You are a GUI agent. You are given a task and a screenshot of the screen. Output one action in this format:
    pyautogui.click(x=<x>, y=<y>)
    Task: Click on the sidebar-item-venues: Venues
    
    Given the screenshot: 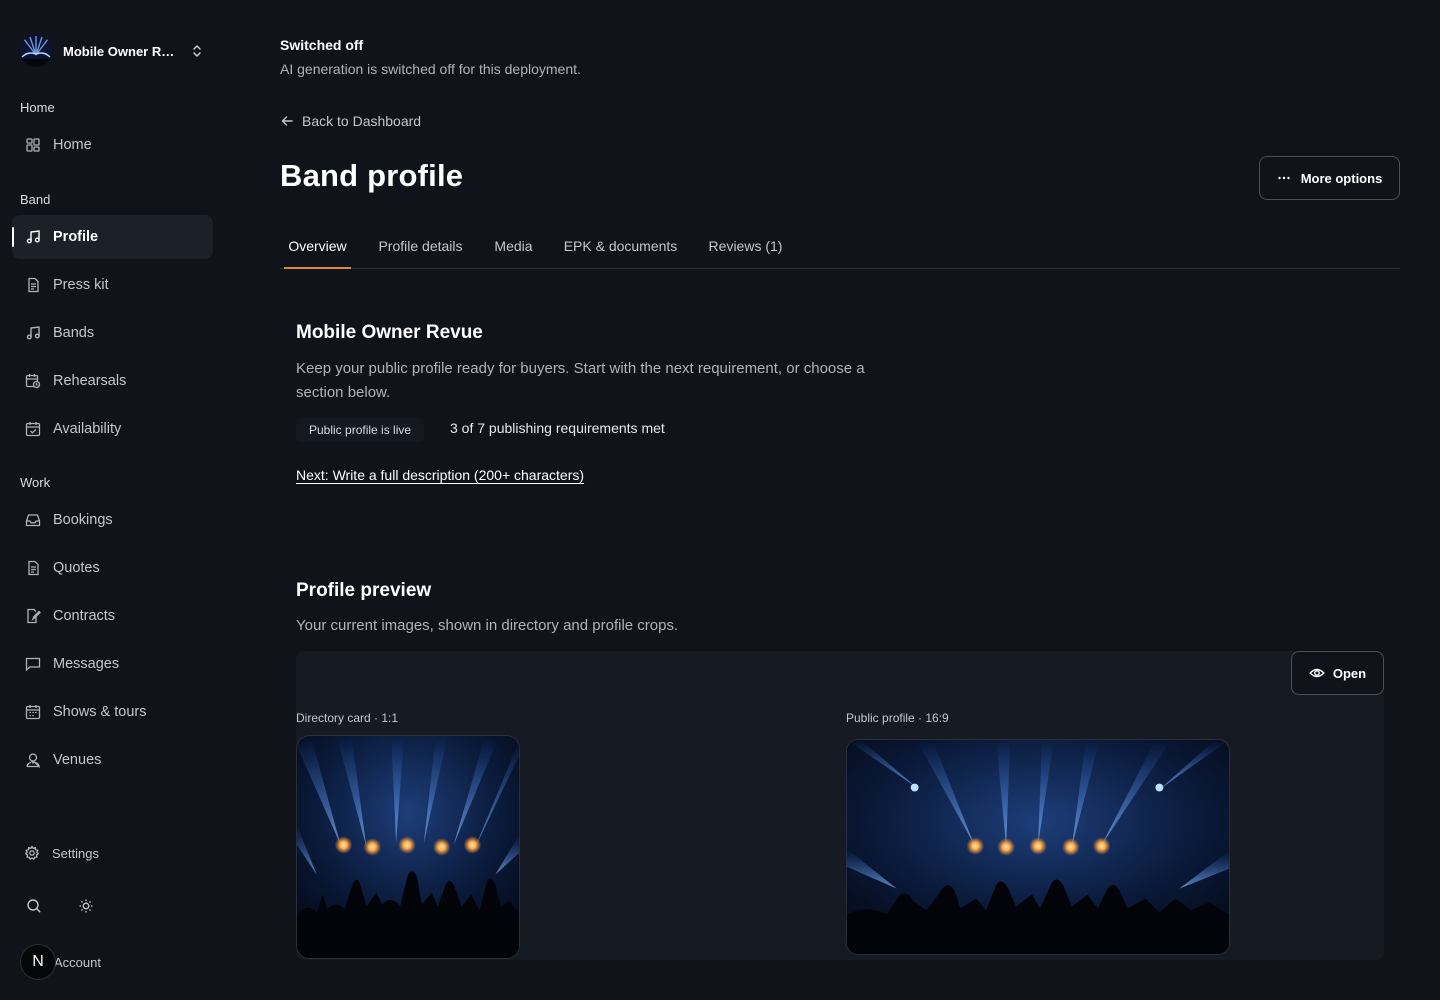 What is the action you would take?
    pyautogui.click(x=112, y=760)
    